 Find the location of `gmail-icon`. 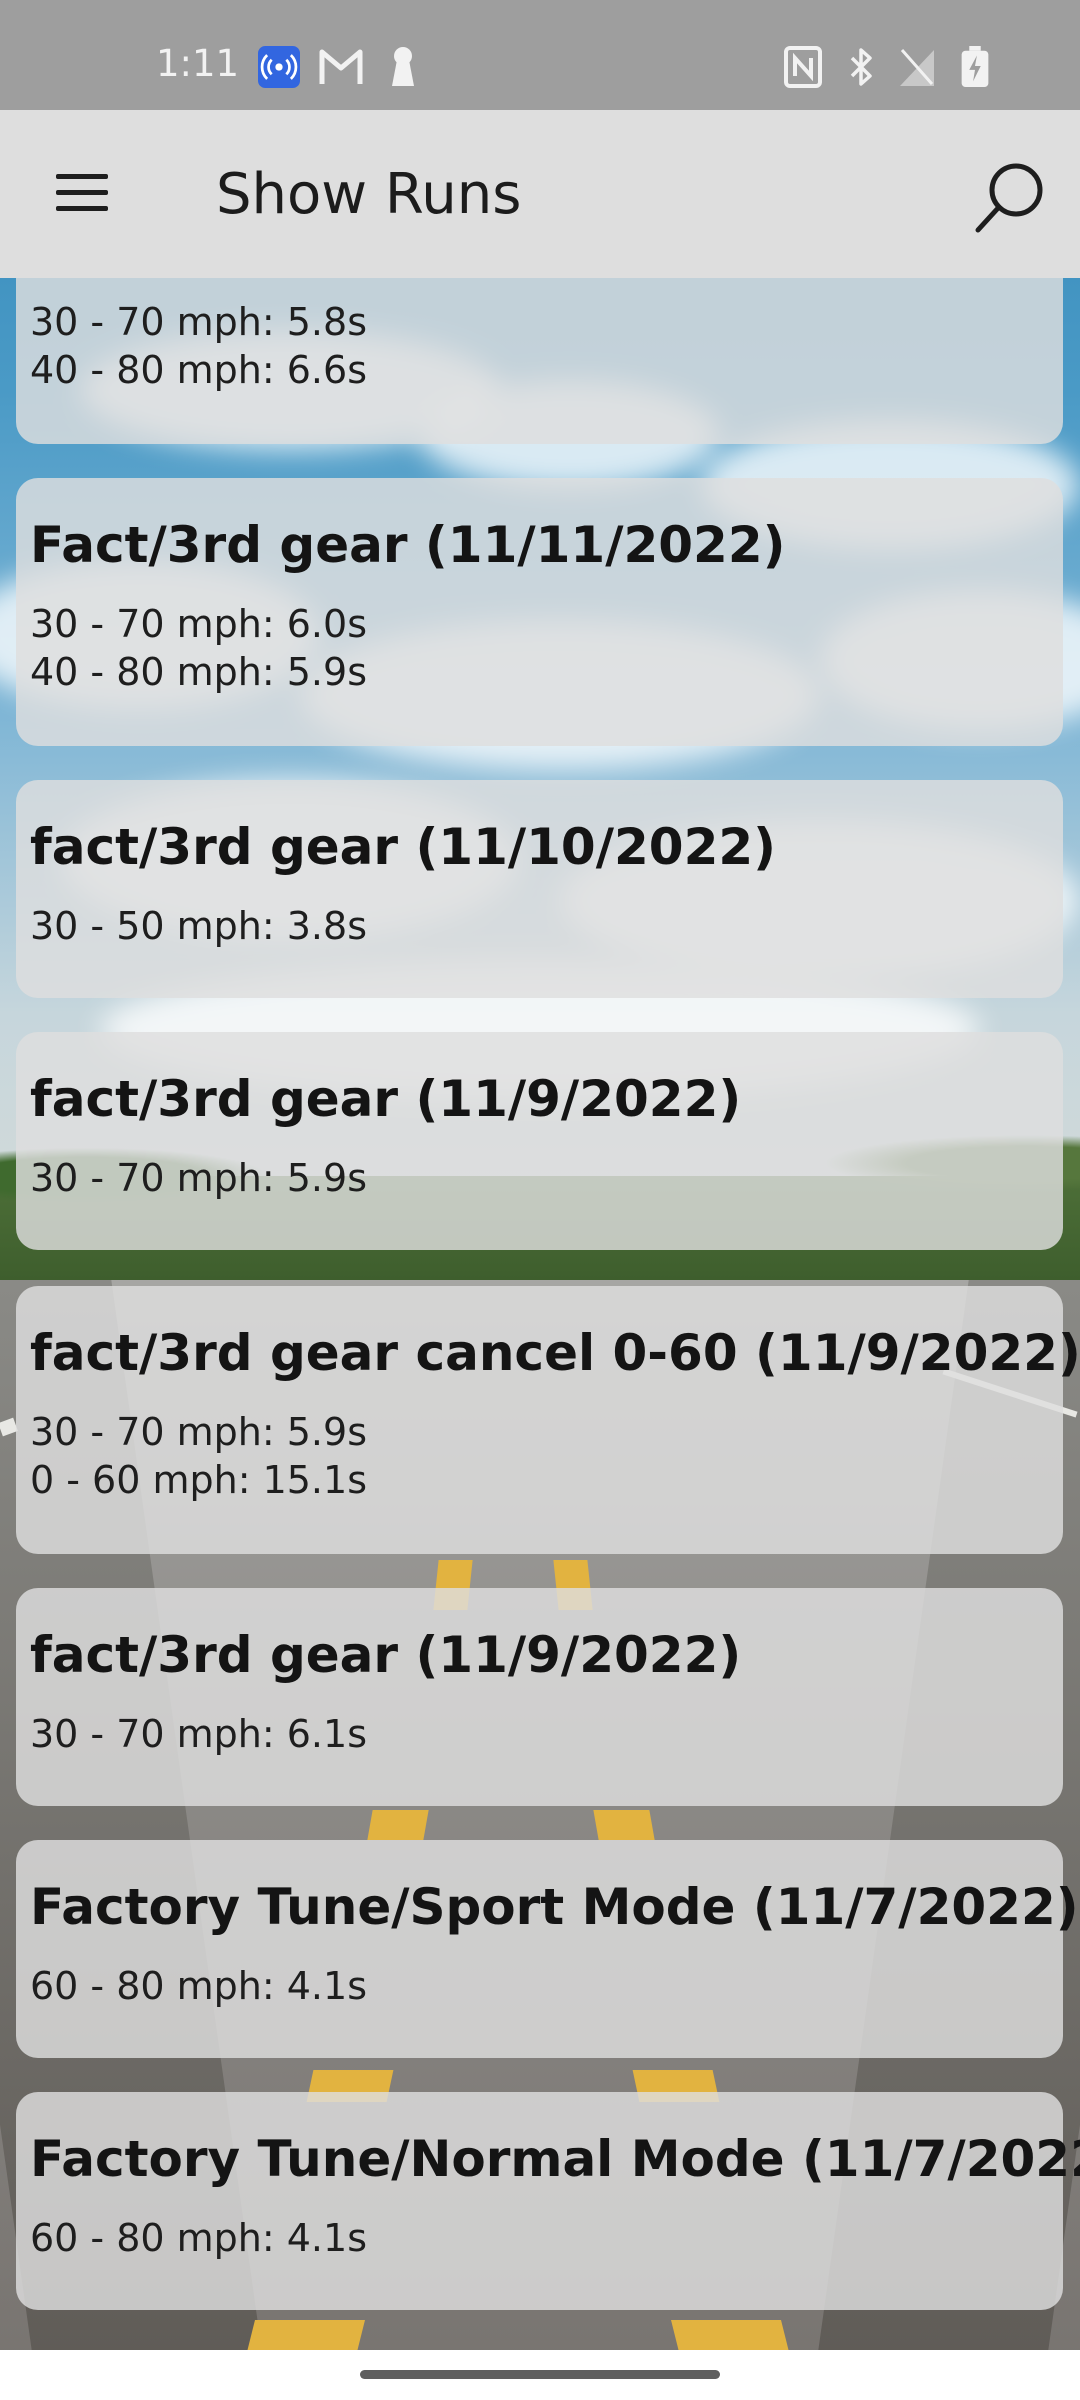

gmail-icon is located at coordinates (341, 66).